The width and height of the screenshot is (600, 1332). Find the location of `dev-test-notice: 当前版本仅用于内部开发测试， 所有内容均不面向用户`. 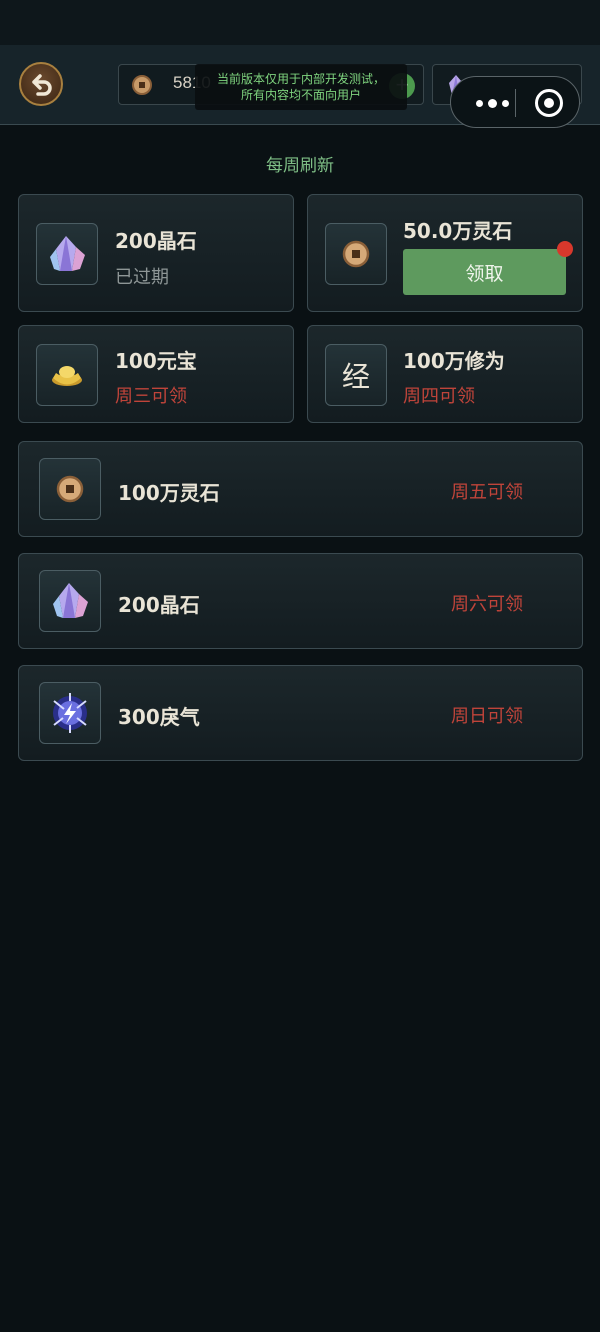

dev-test-notice: 当前版本仅用于内部开发测试， 所有内容均不面向用户 is located at coordinates (301, 87).